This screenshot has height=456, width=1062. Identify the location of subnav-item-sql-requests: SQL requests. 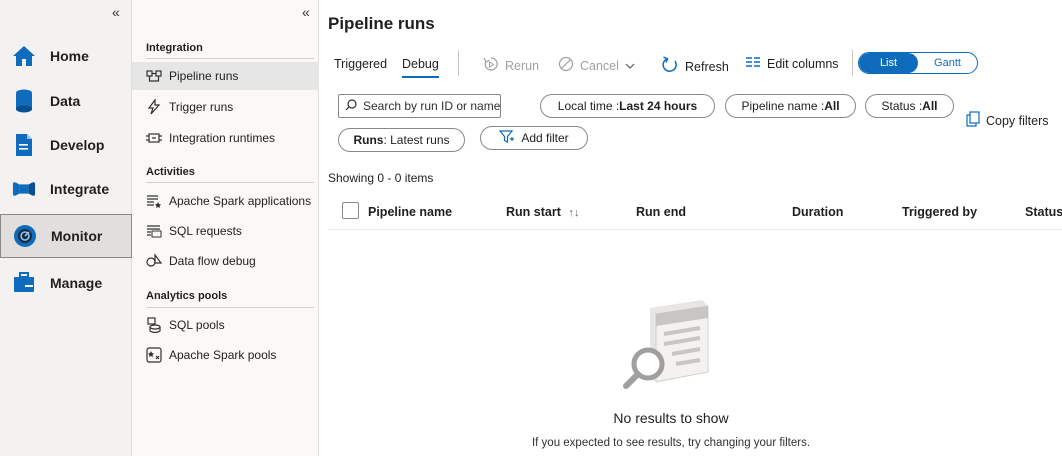
(225, 231).